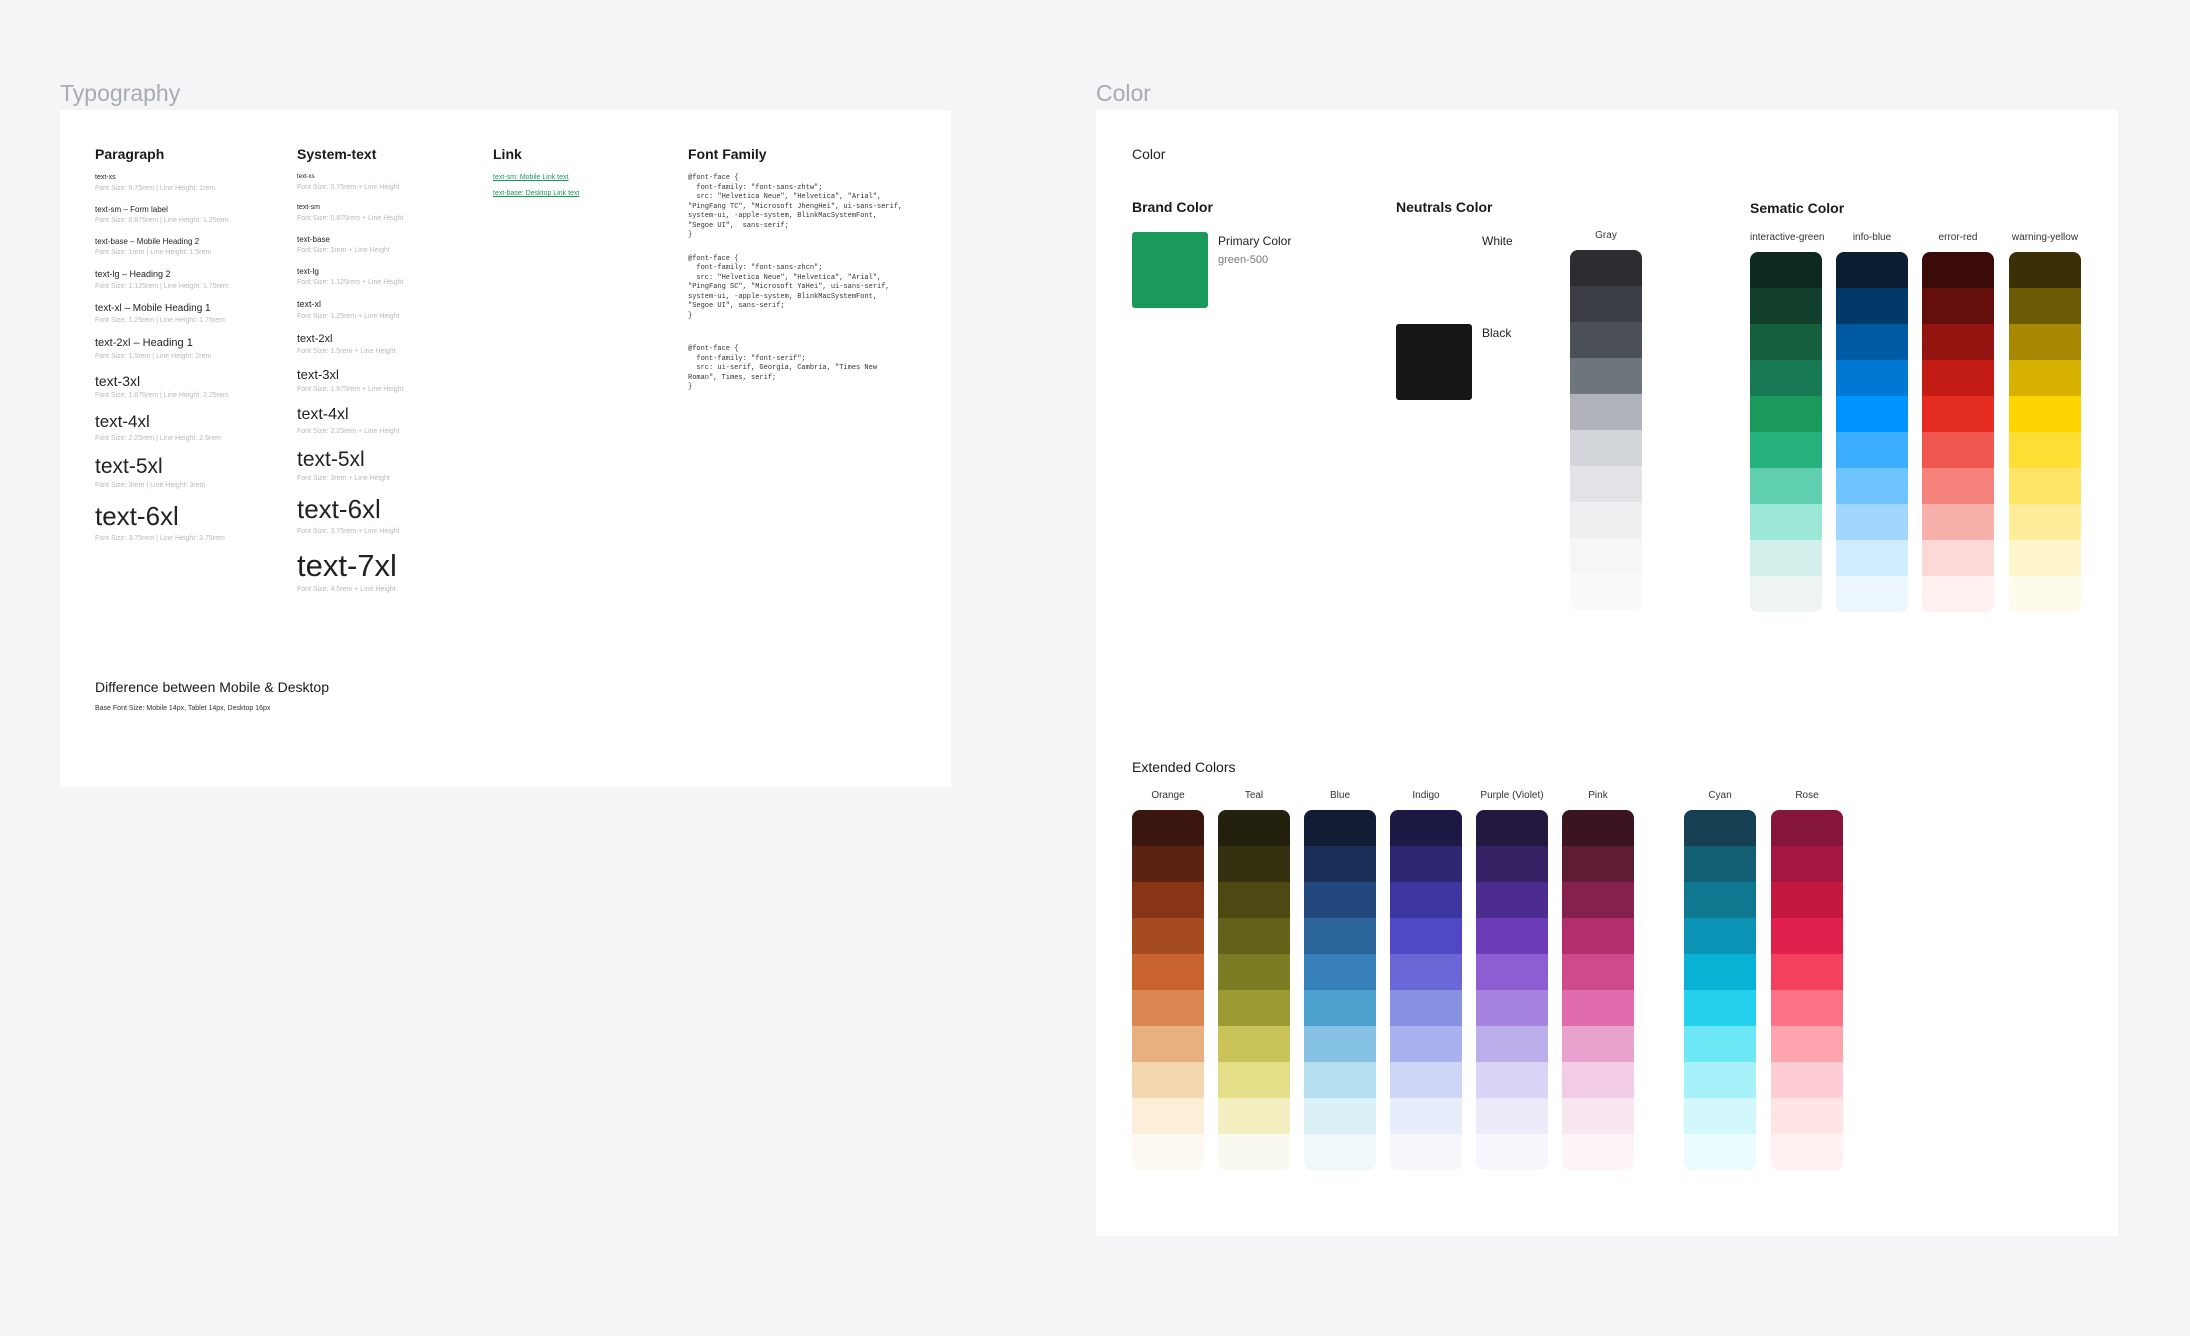 This screenshot has width=2190, height=1336. What do you see at coordinates (578, 193) in the screenshot?
I see `link-desktop: text-base: Desktop Link text` at bounding box center [578, 193].